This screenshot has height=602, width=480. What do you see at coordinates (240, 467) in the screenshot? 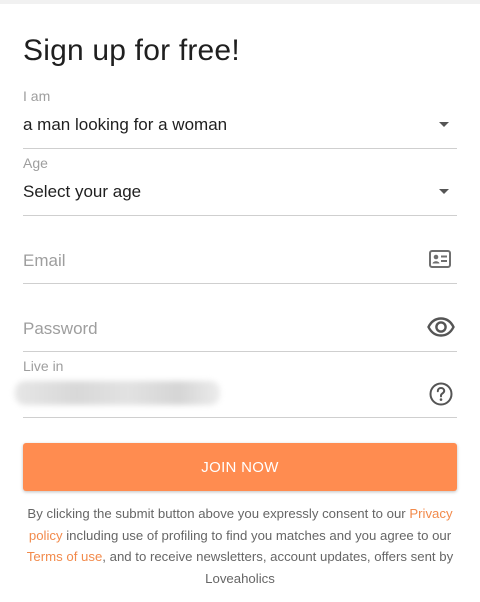
I see `join-now-button: JOIN NOW` at bounding box center [240, 467].